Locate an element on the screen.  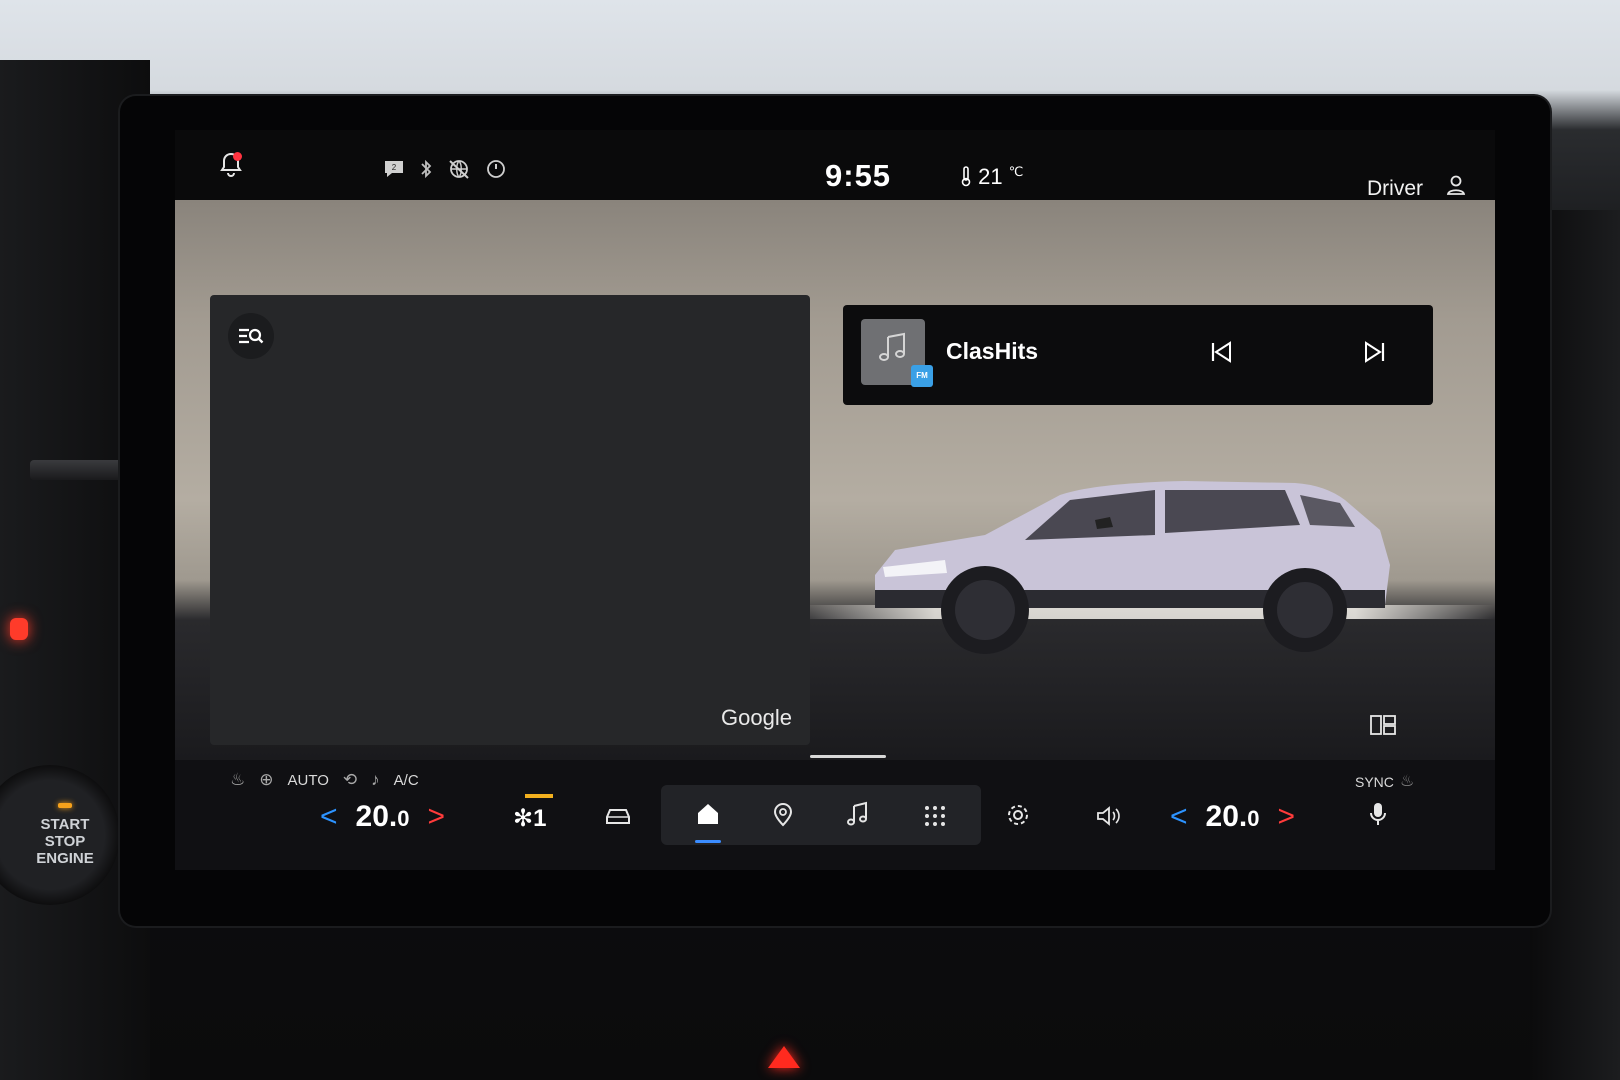
start-stop-button: START STOP ENGINE is located at coordinates (60, 835).